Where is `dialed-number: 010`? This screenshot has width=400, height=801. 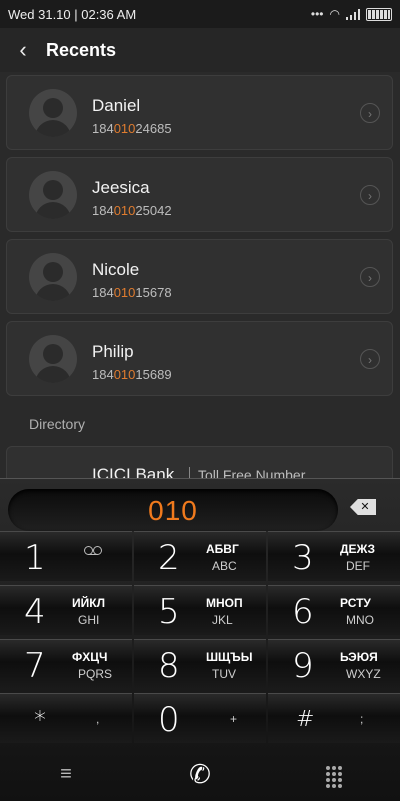
dialed-number: 010 is located at coordinates (173, 510).